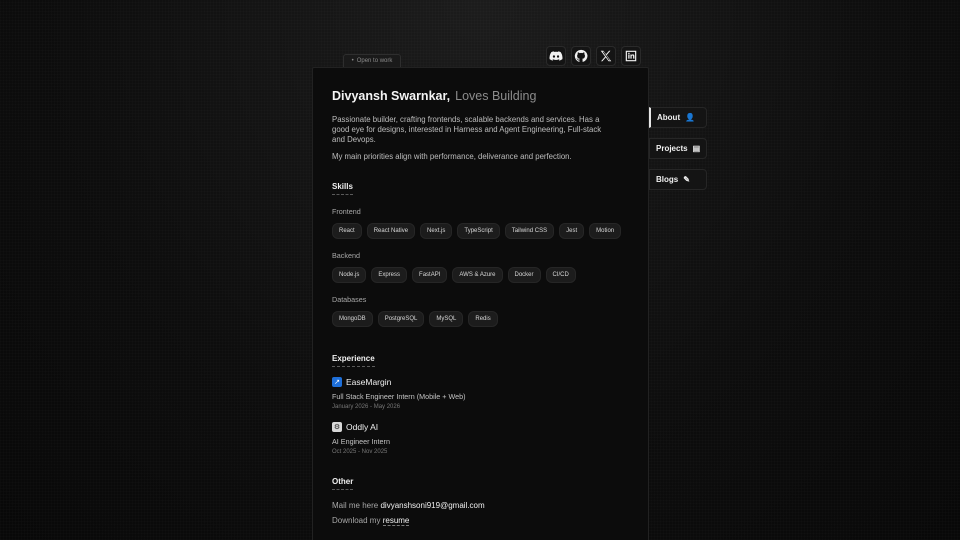  I want to click on social-links, so click(593, 56).